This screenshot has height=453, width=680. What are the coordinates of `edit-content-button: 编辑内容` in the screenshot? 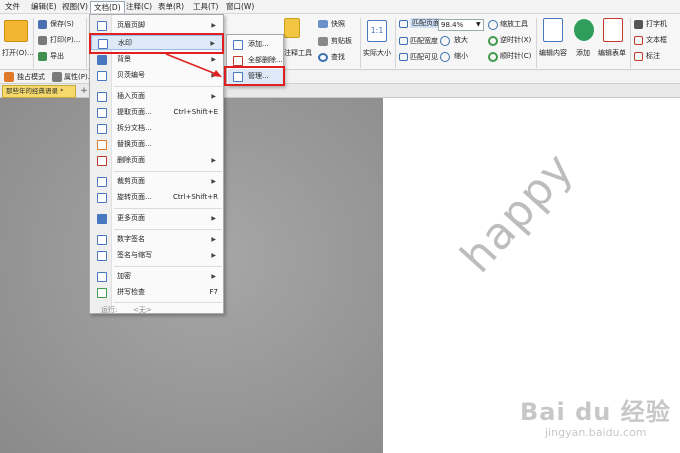 It's located at (553, 53).